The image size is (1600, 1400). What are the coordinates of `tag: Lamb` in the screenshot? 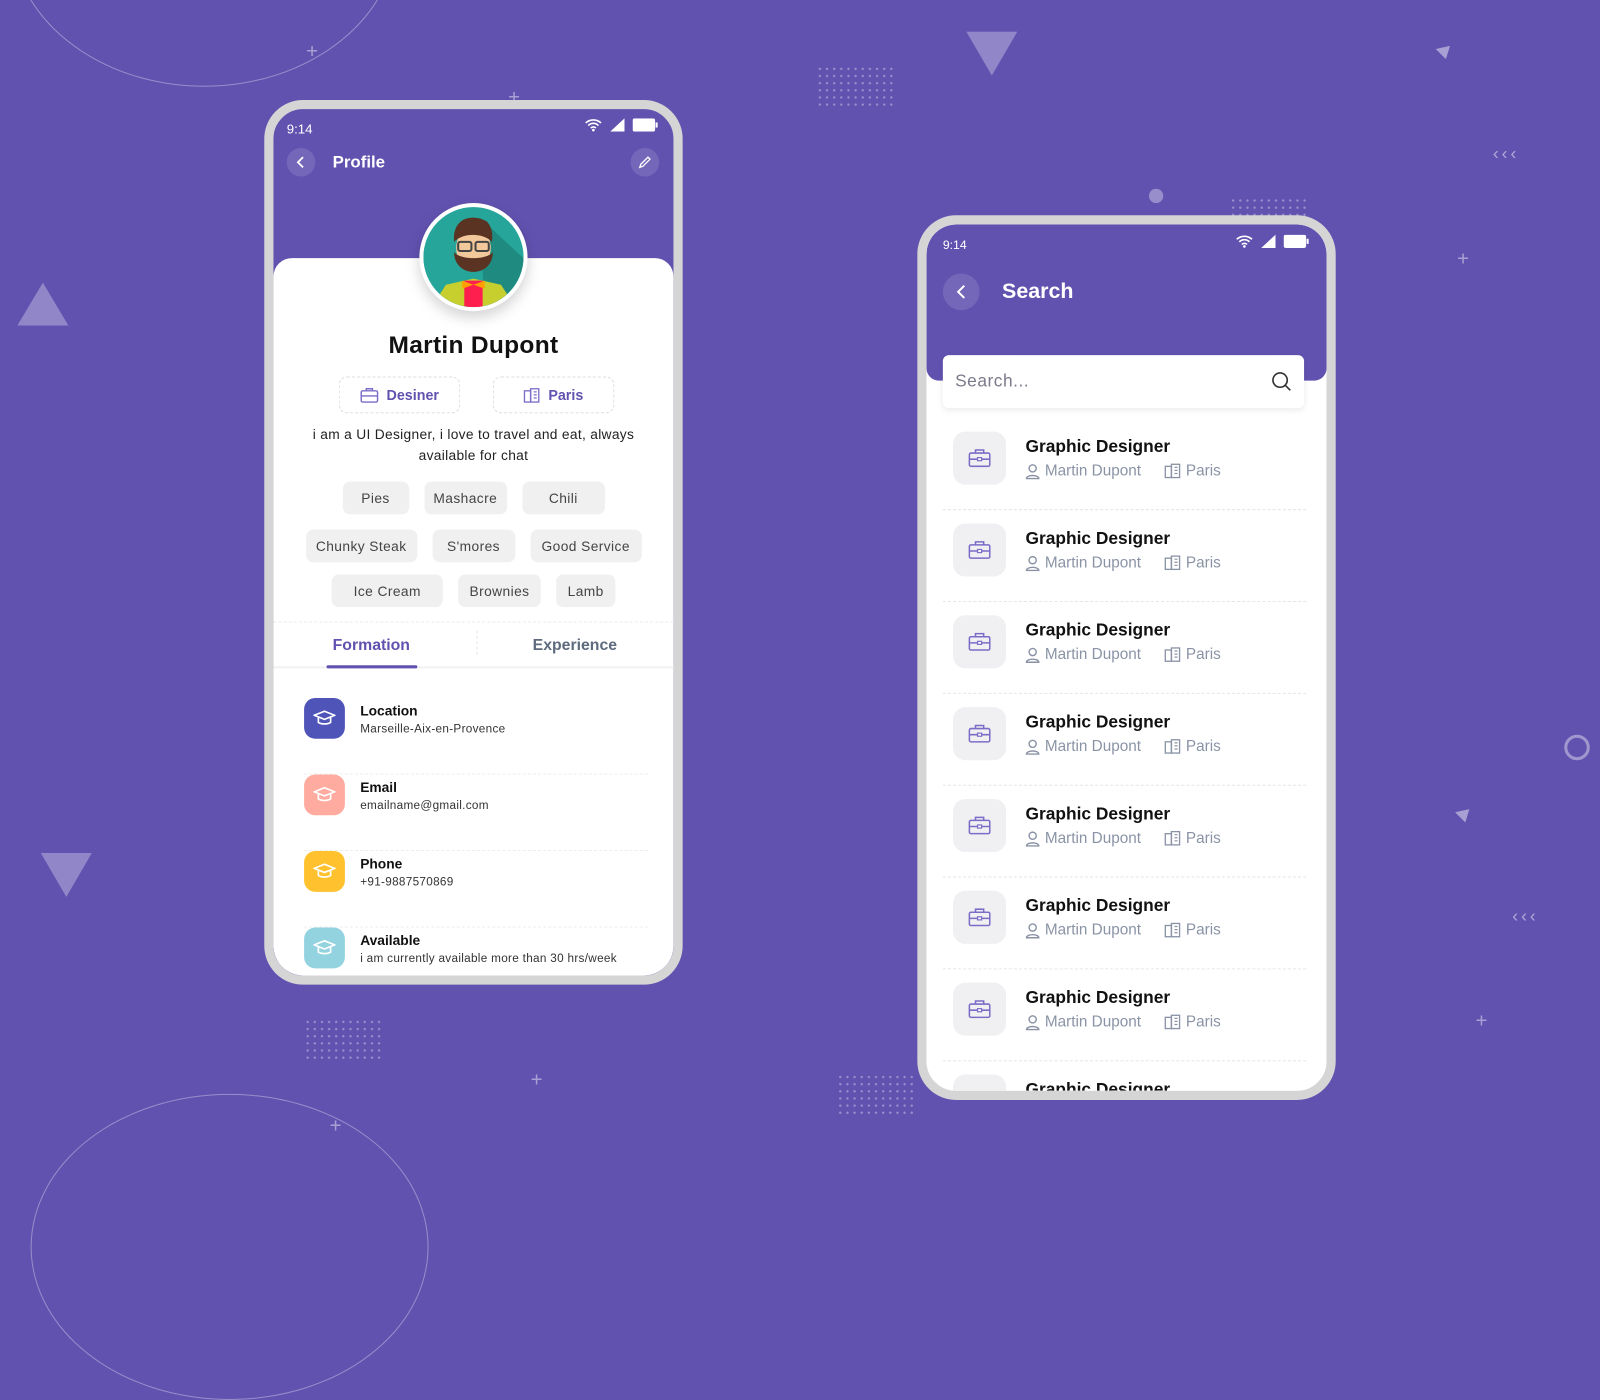 It's located at (586, 591).